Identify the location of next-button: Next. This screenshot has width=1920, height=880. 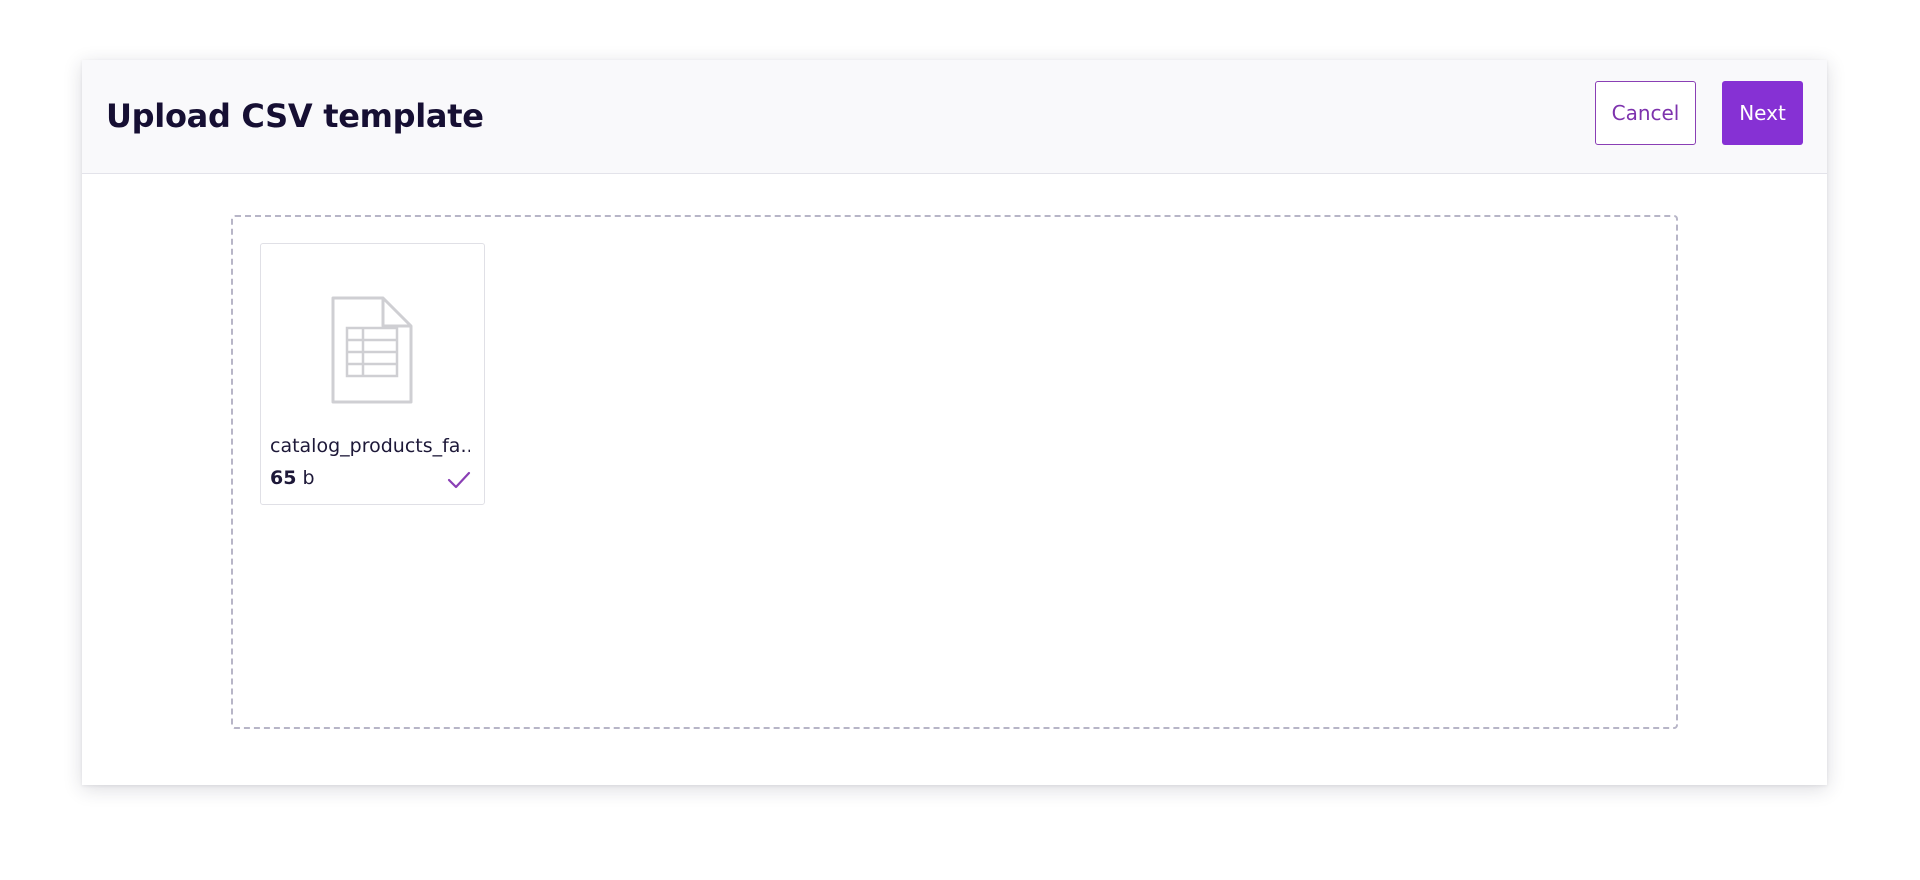
(1762, 113).